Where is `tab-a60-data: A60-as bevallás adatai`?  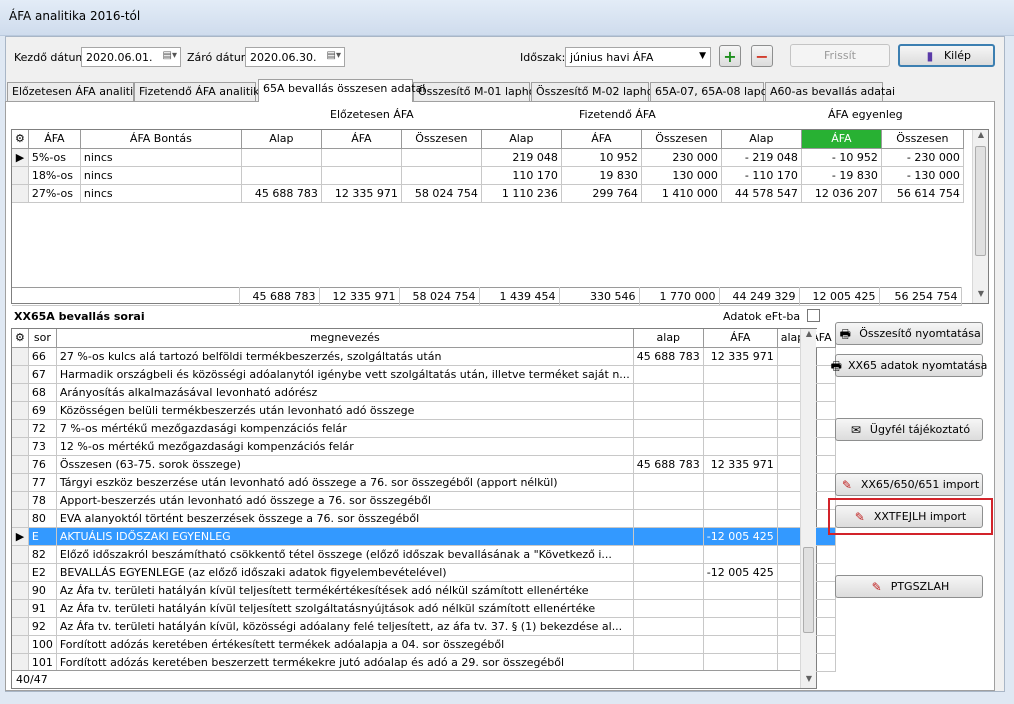 tab-a60-data: A60-as bevallás adatai is located at coordinates (830, 91).